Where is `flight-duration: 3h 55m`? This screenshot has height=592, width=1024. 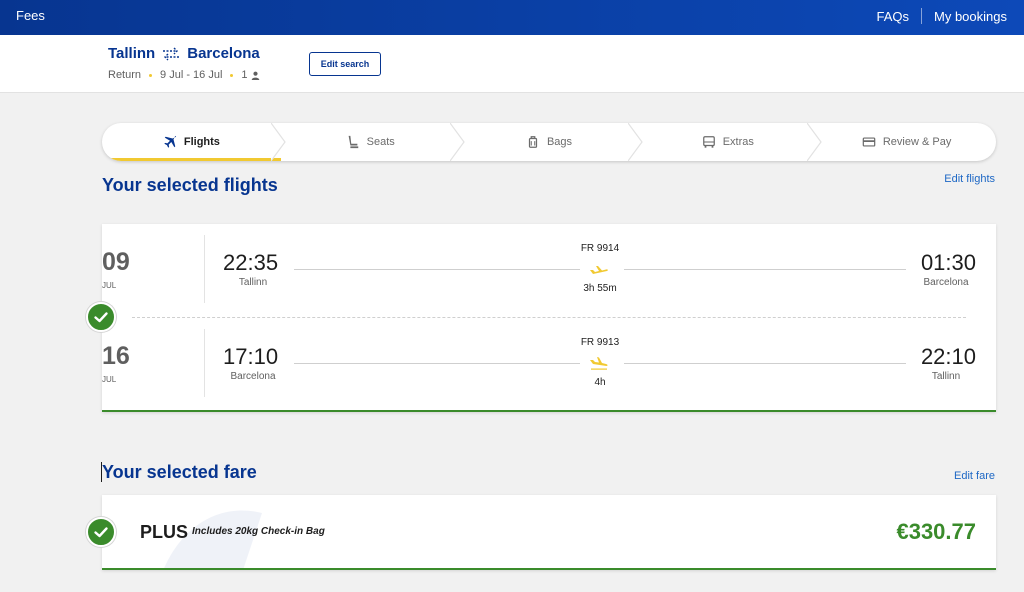
flight-duration: 3h 55m is located at coordinates (600, 288).